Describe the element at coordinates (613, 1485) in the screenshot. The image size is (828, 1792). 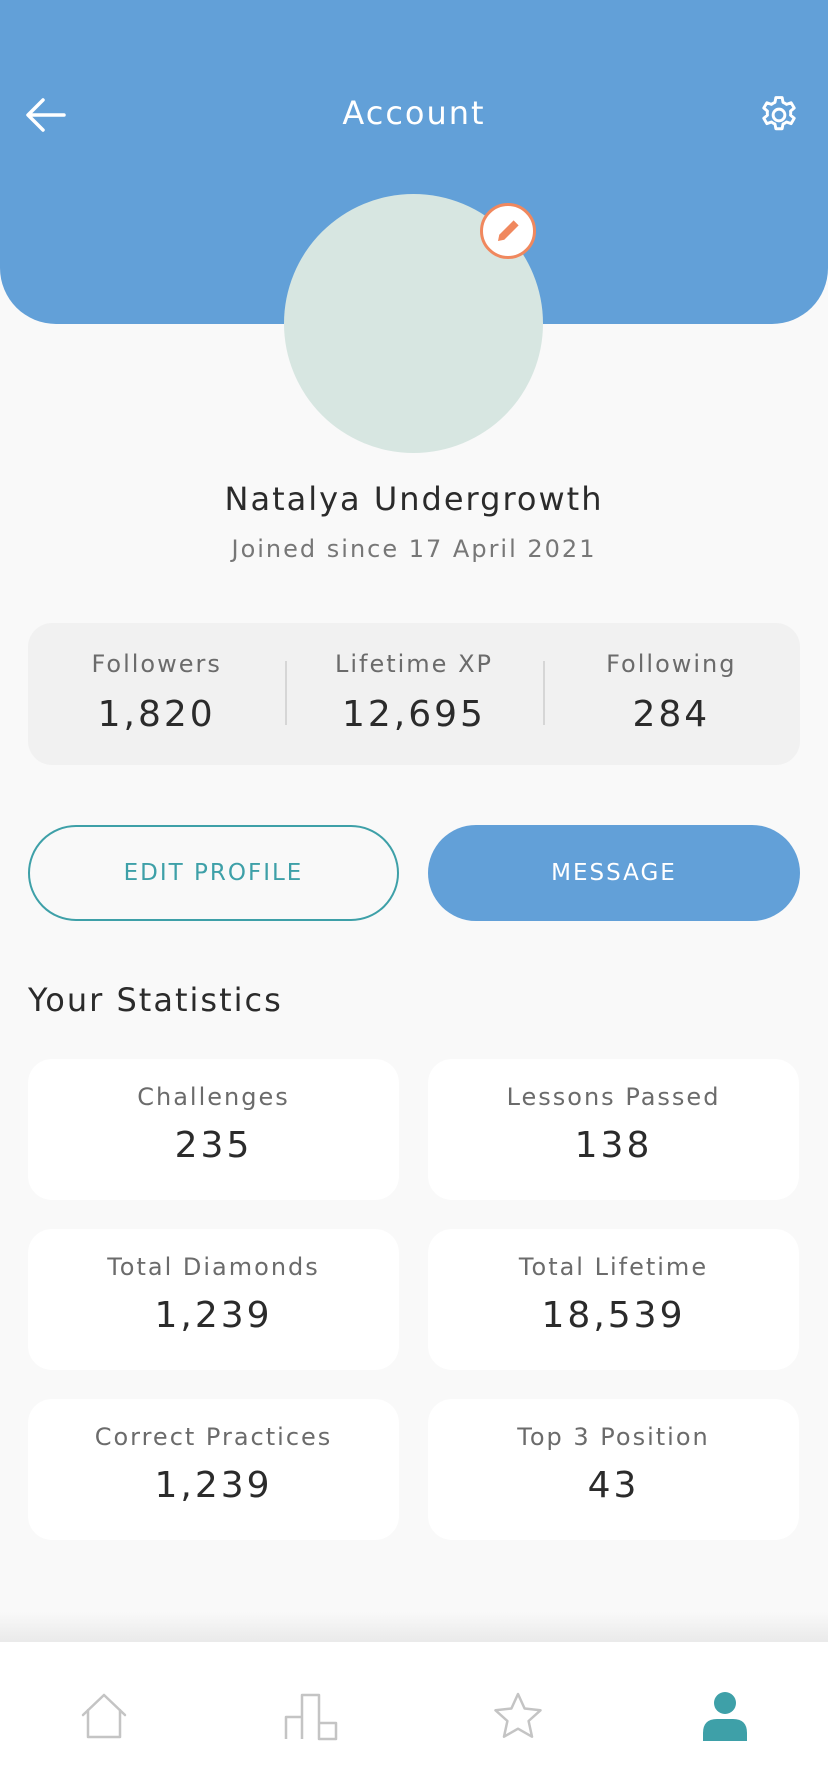
I see `stat-value: 43` at that location.